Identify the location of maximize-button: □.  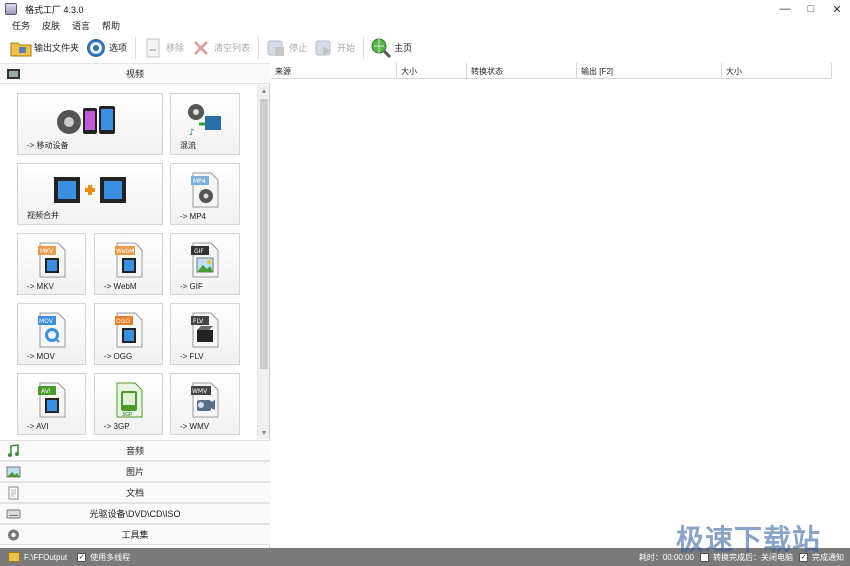
(811, 9).